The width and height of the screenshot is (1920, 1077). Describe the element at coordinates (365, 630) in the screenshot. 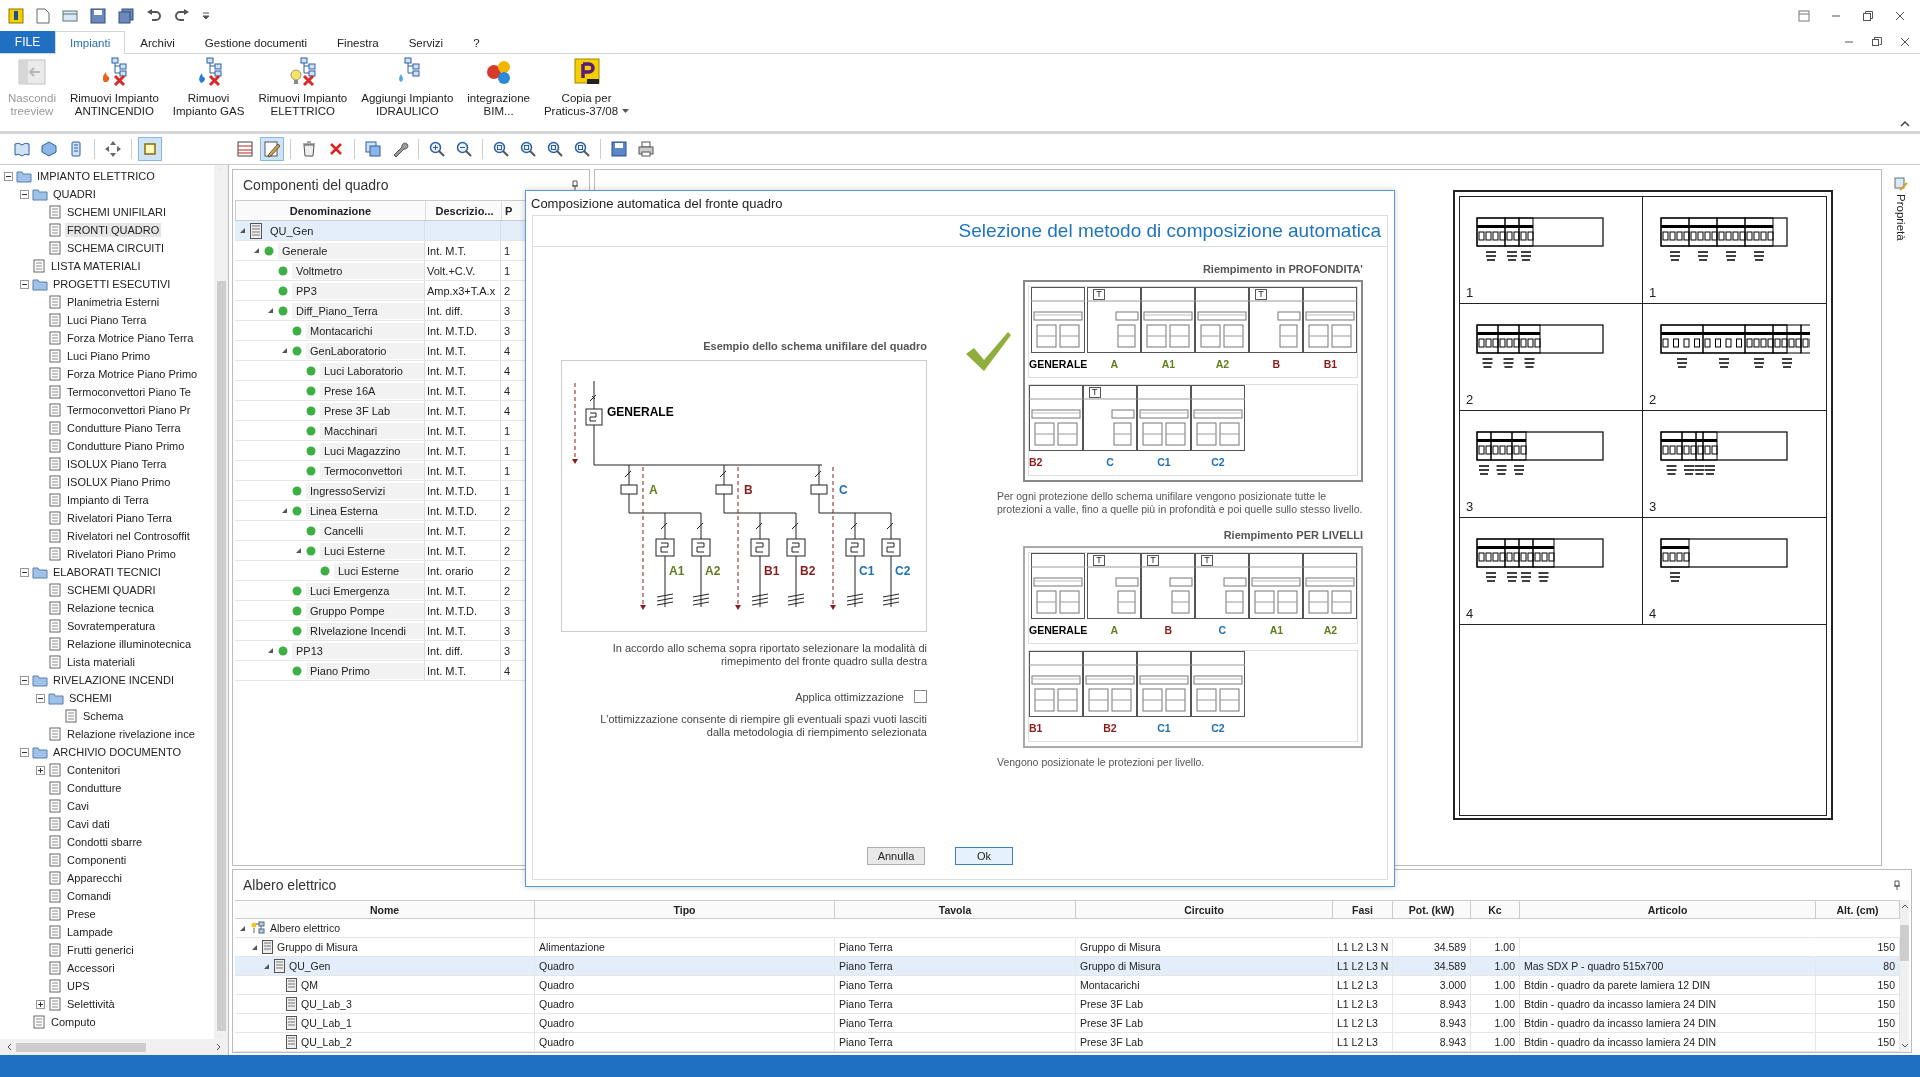

I see `component-name: RIvelazione Incendi` at that location.